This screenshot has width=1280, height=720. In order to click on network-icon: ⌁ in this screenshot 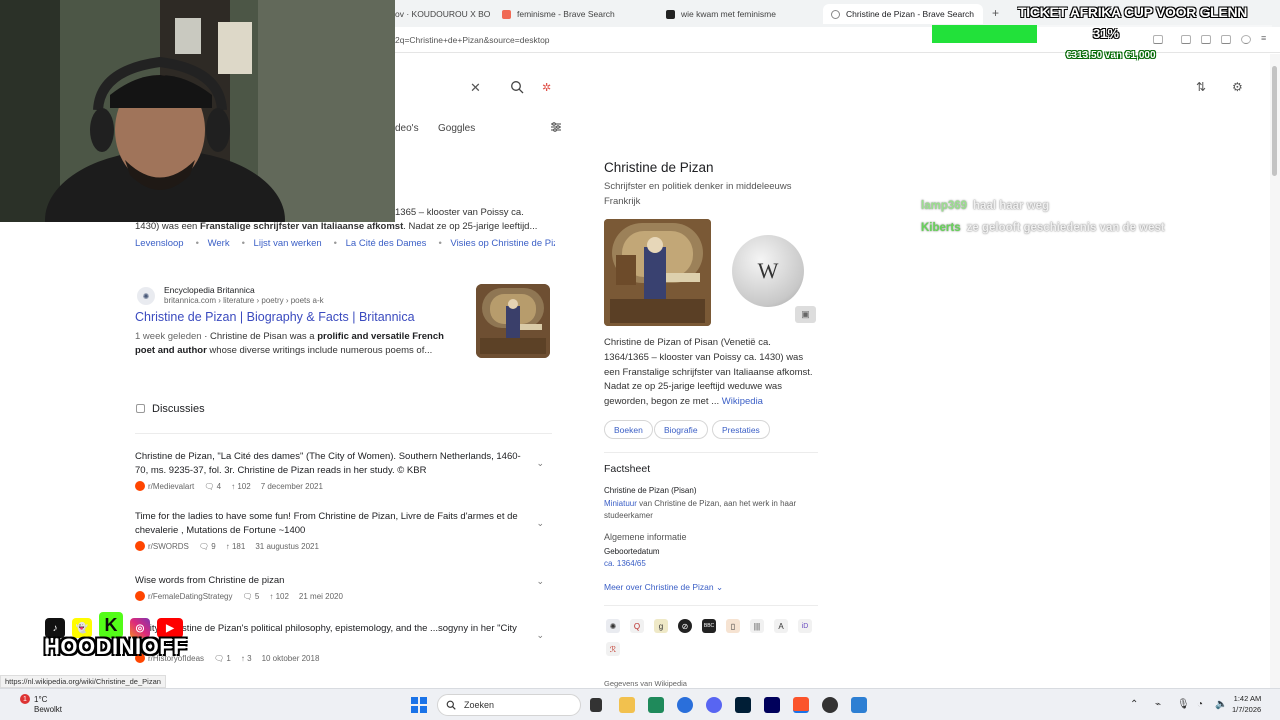, I will do `click(1158, 704)`.